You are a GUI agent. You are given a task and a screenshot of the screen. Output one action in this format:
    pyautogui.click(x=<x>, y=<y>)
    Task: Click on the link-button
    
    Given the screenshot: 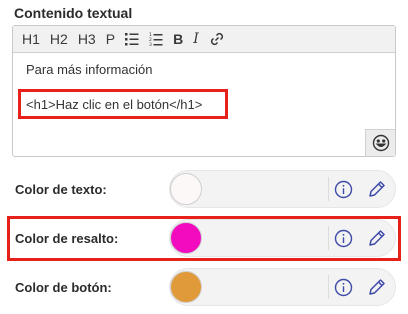 What is the action you would take?
    pyautogui.click(x=217, y=39)
    